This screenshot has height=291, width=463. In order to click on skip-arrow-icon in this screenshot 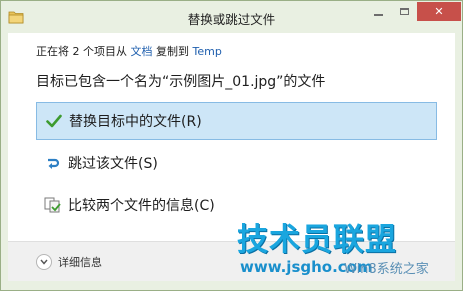, I will do `click(53, 163)`.